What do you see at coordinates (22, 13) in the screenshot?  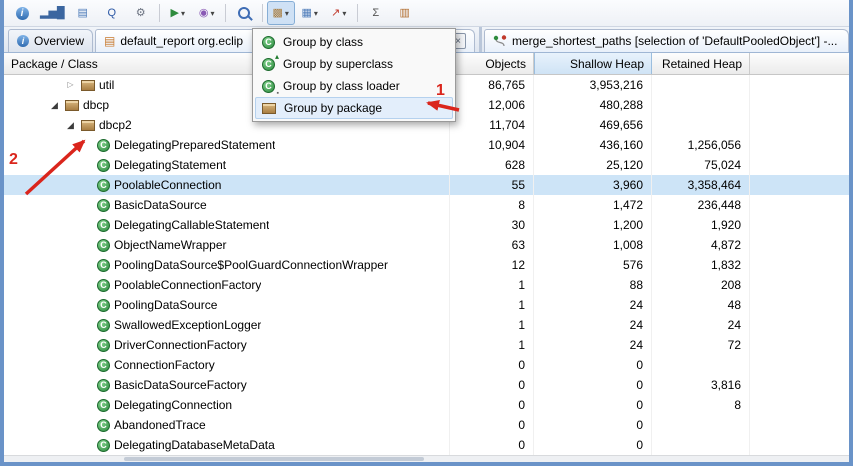 I see `info-icon: i` at bounding box center [22, 13].